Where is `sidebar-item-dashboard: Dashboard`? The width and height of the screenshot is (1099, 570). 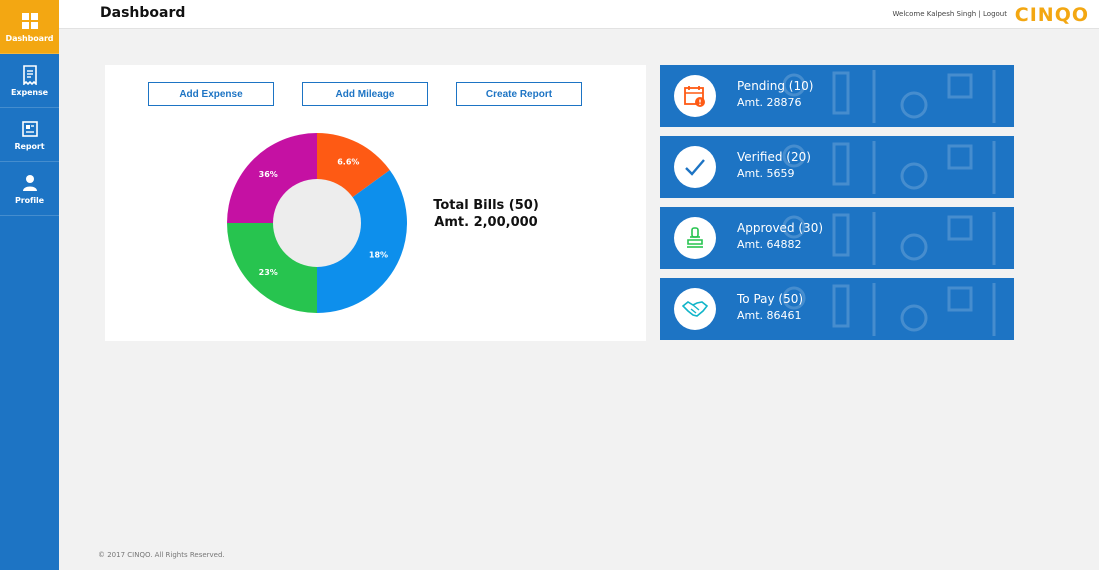
sidebar-item-dashboard: Dashboard is located at coordinates (29, 27).